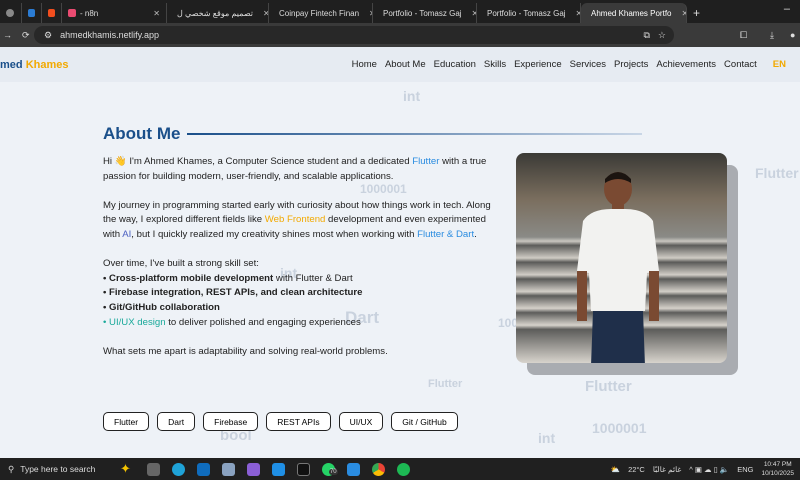 The image size is (800, 480). I want to click on tab-title: Ahmed Khames Portfo, so click(631, 13).